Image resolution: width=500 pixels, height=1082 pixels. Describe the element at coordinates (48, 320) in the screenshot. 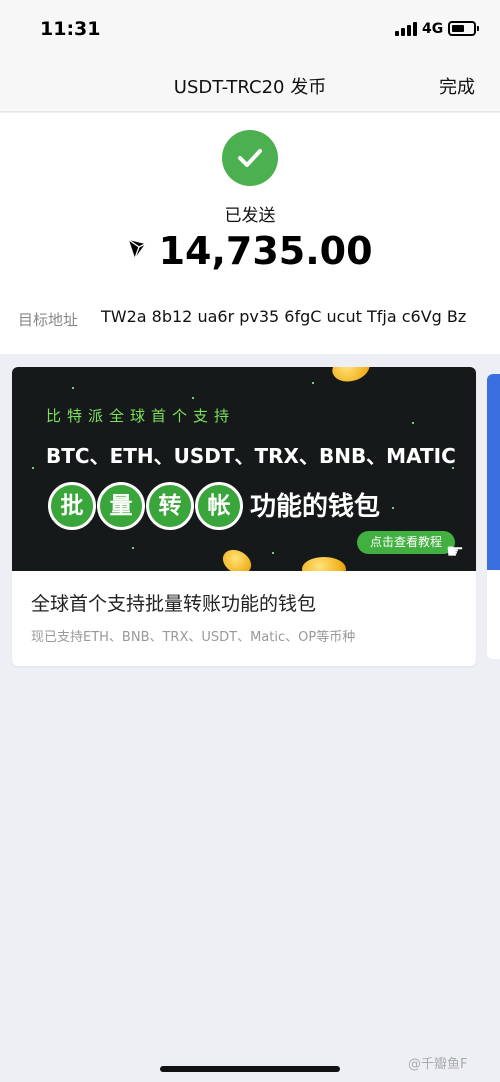

I see `address-label: 目标地址` at that location.